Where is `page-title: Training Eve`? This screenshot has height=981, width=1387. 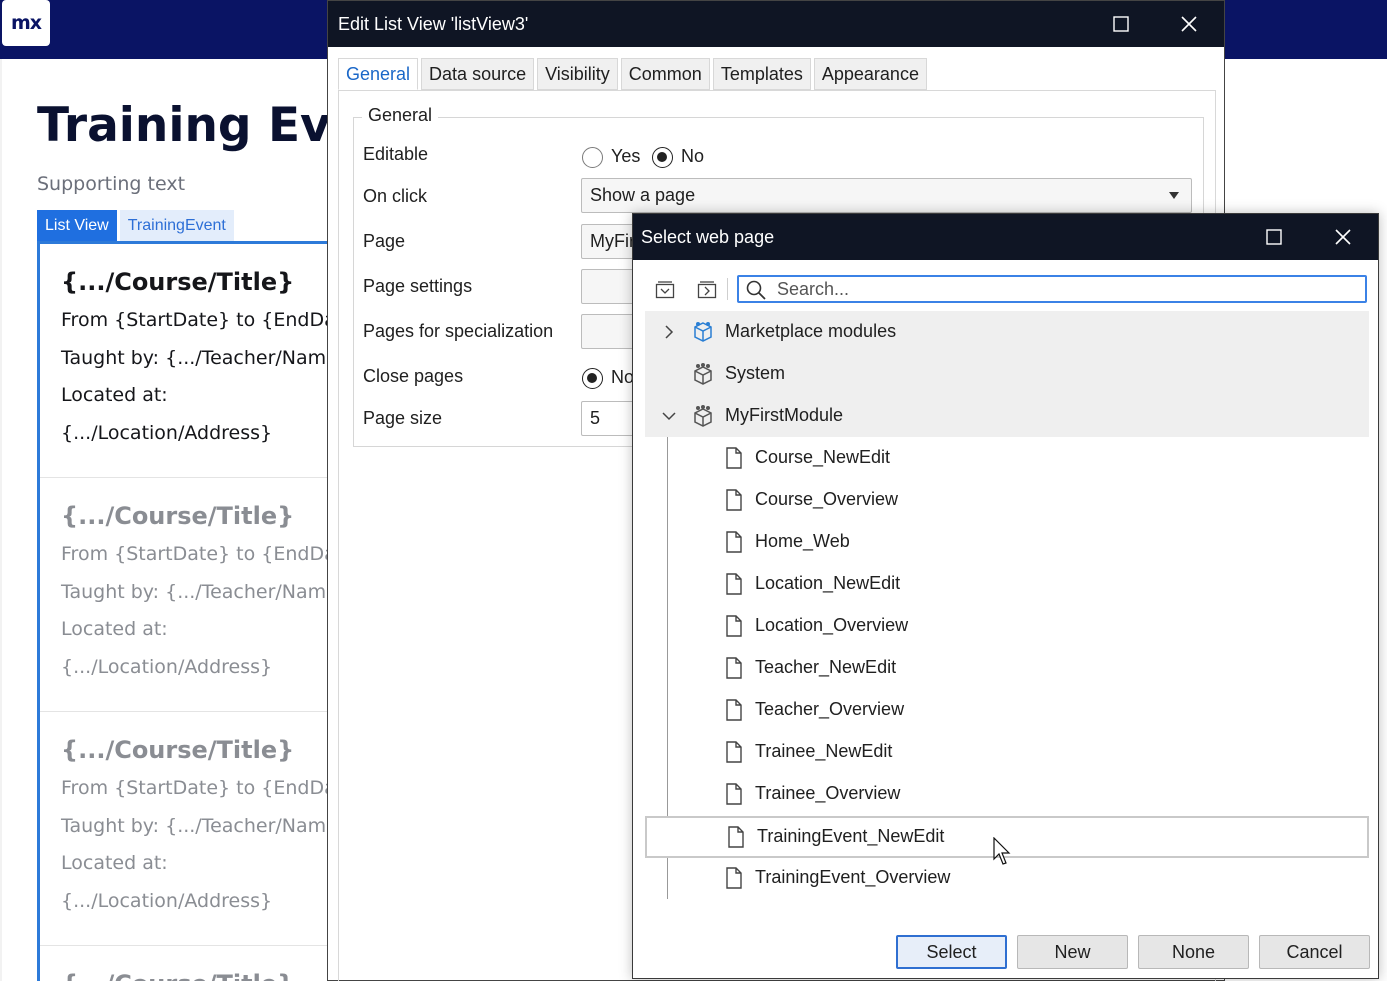 page-title: Training Eve is located at coordinates (200, 125).